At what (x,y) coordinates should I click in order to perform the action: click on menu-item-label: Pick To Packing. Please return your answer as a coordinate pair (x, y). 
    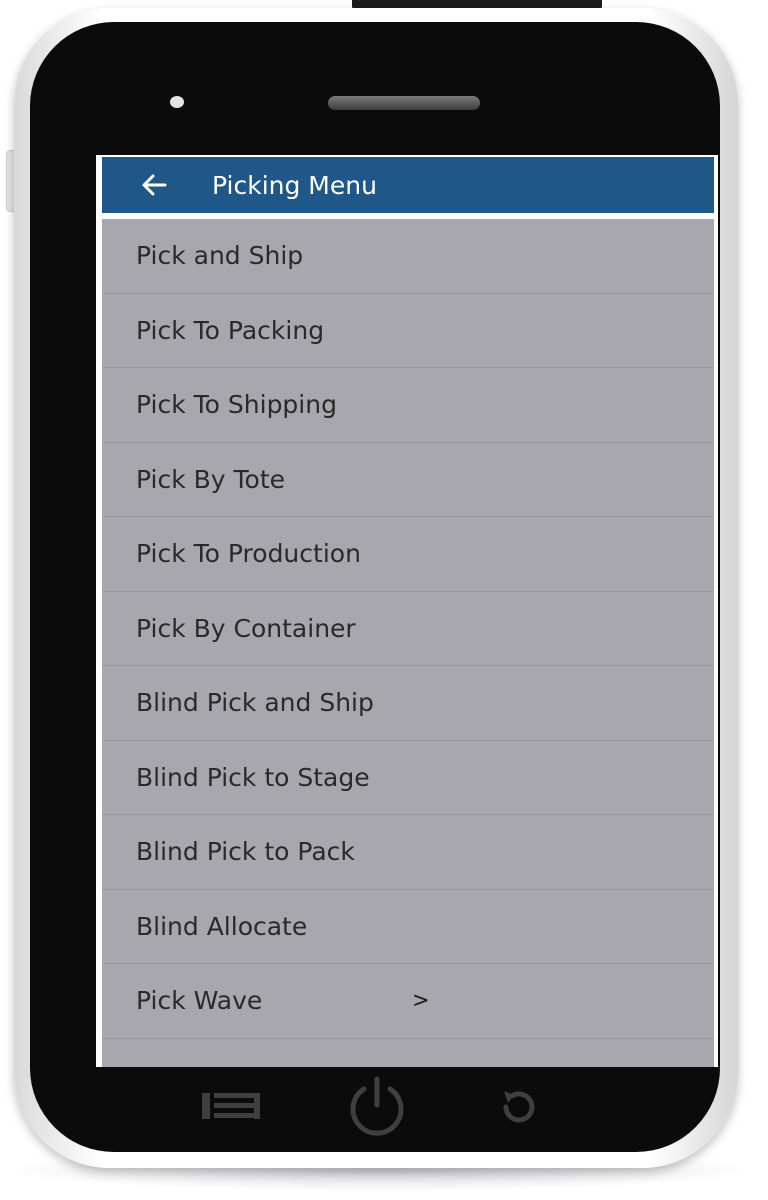
    Looking at the image, I should click on (230, 330).